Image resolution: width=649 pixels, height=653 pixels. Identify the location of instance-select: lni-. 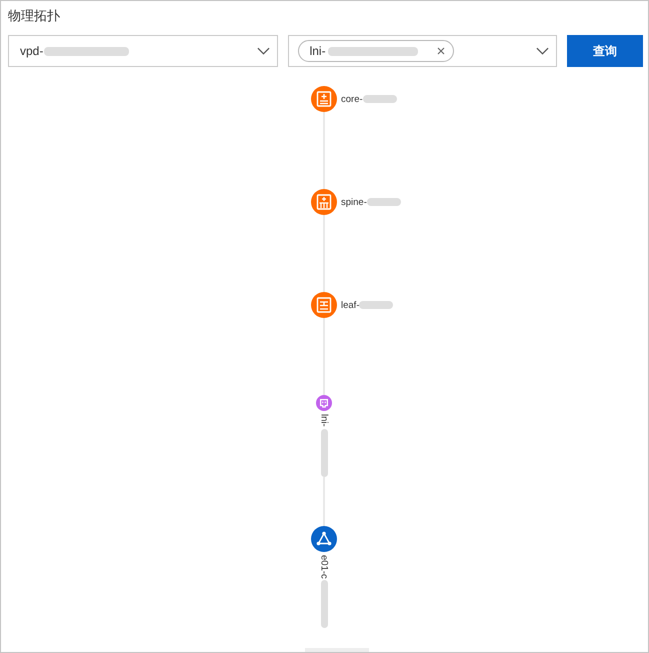
(423, 51).